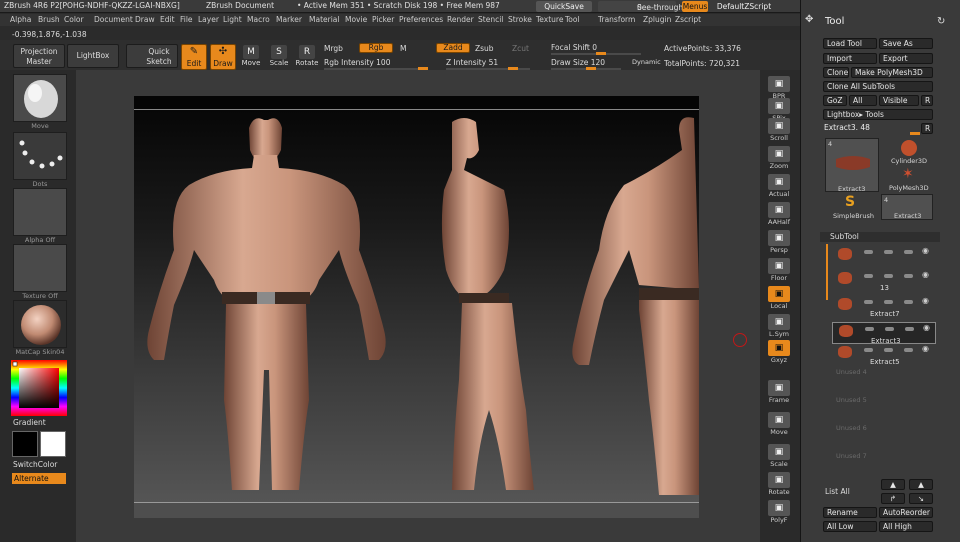 The width and height of the screenshot is (960, 542). Describe the element at coordinates (640, 6) in the screenshot. I see `see-through-slider: See-through 0` at that location.